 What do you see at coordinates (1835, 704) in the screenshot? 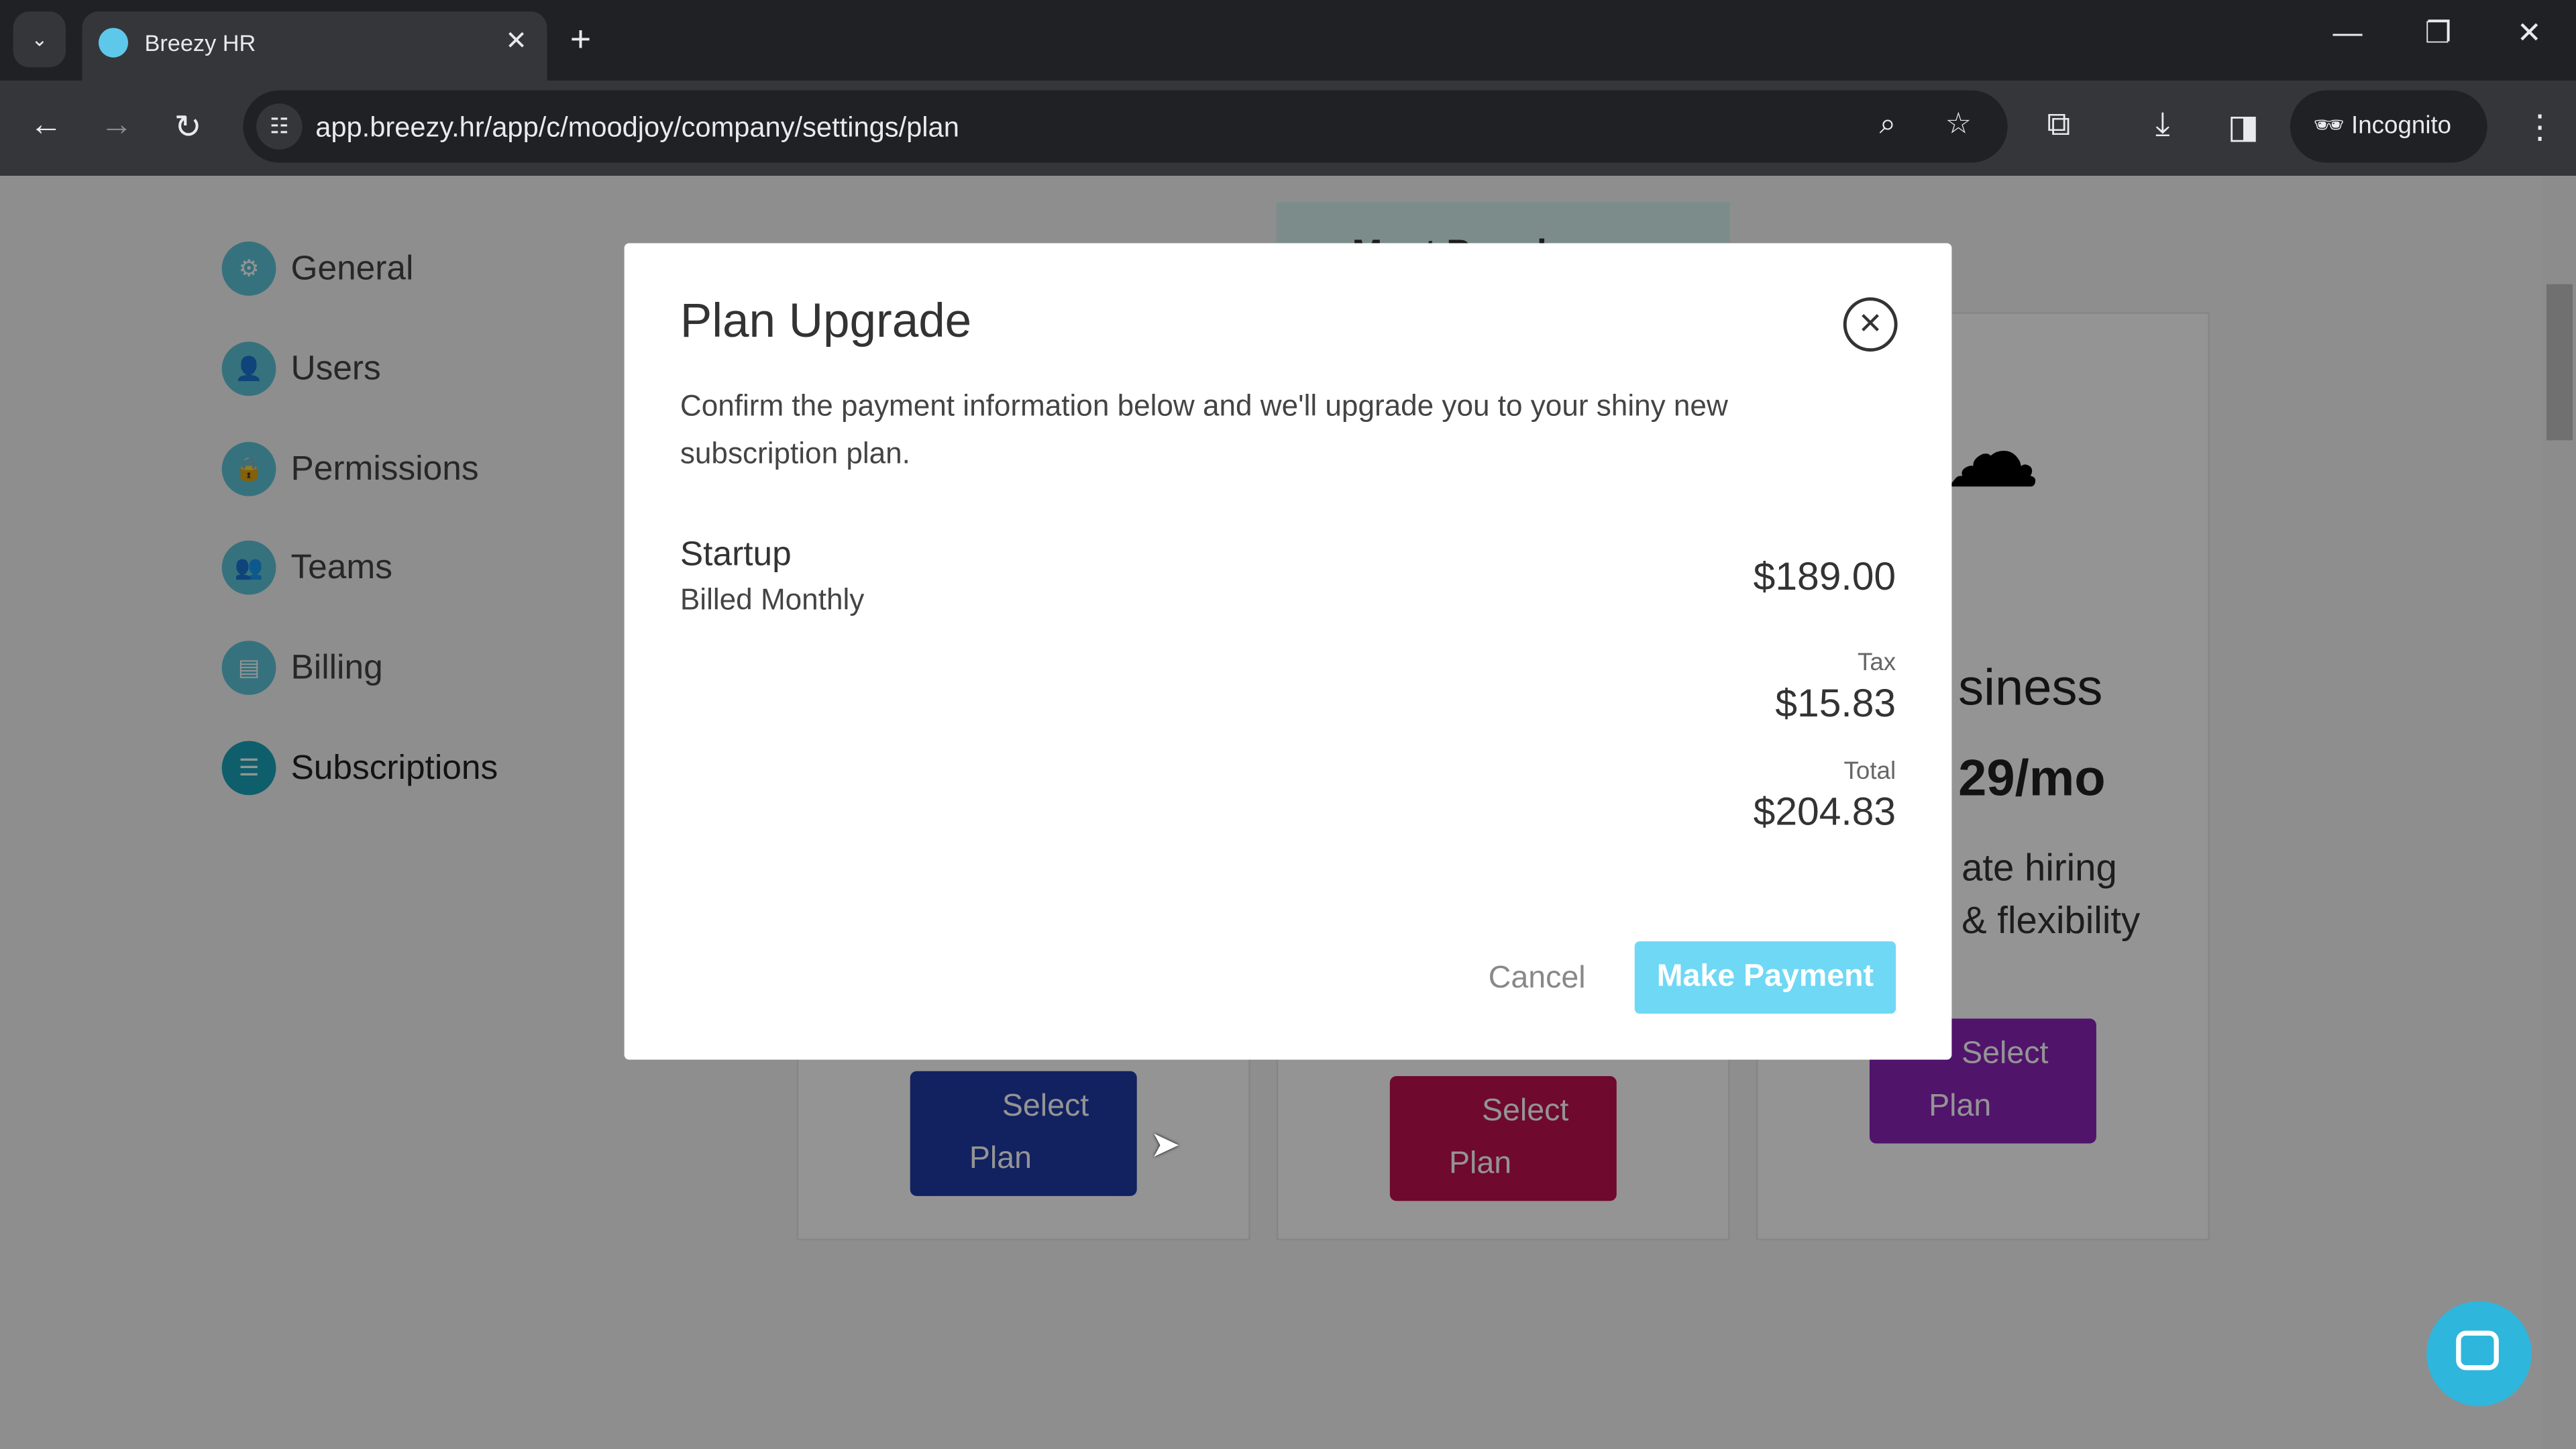
I see `tax-amount: $15.83` at bounding box center [1835, 704].